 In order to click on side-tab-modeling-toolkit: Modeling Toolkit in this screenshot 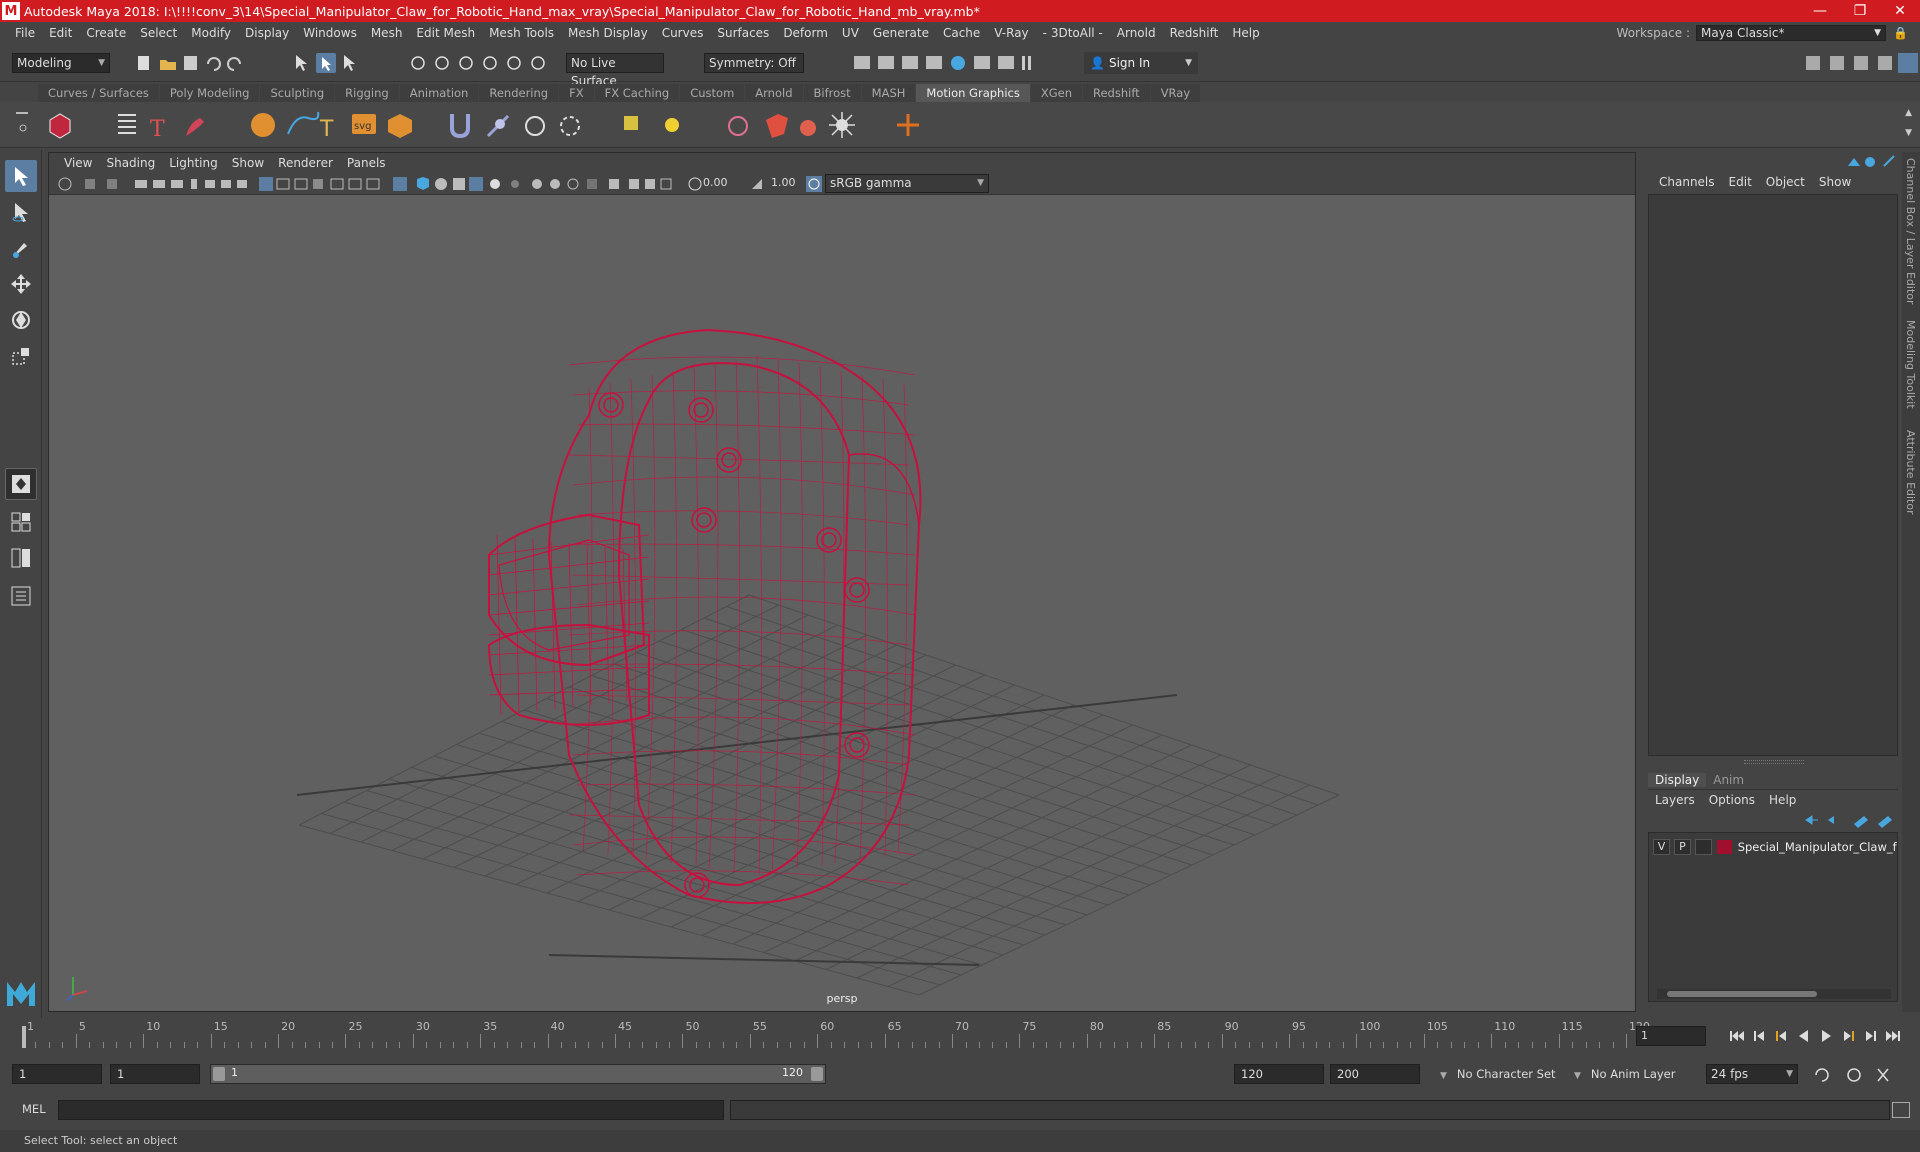, I will do `click(1910, 364)`.